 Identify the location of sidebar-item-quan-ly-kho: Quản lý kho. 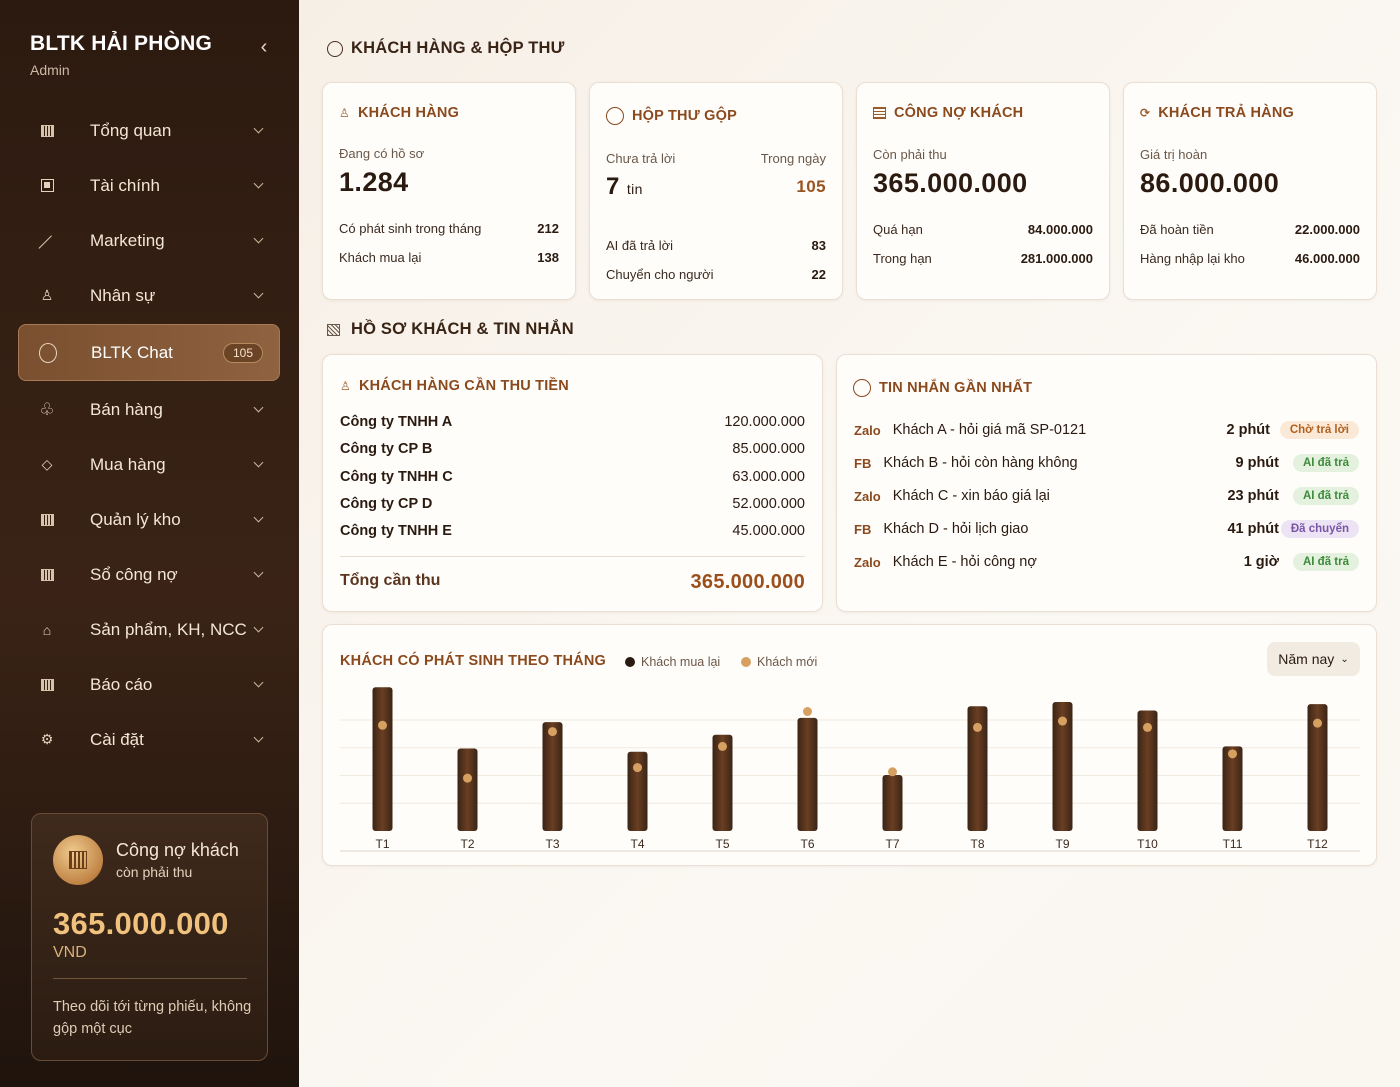
(149, 519).